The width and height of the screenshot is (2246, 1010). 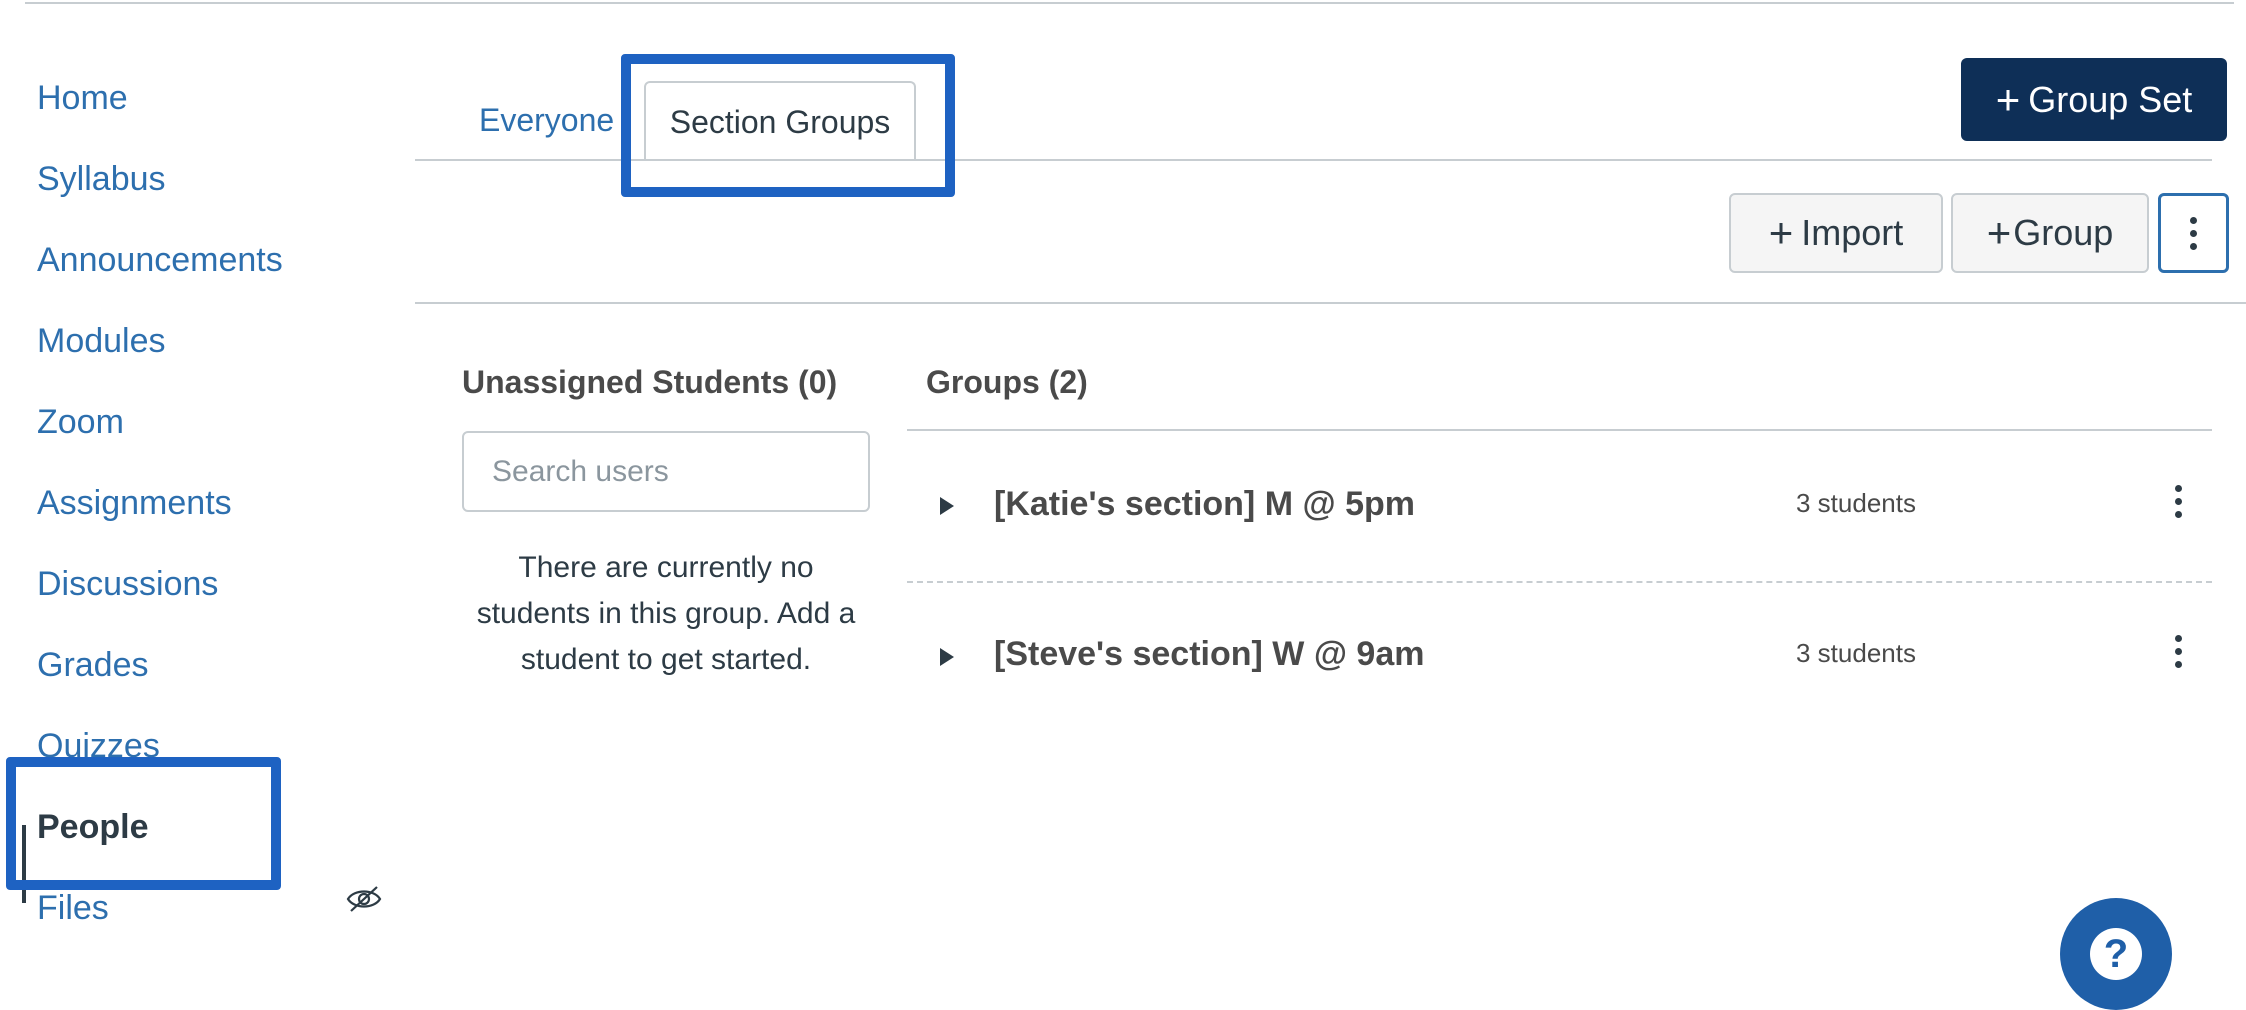 I want to click on nav-item-assignments: Assignments, so click(x=134, y=503).